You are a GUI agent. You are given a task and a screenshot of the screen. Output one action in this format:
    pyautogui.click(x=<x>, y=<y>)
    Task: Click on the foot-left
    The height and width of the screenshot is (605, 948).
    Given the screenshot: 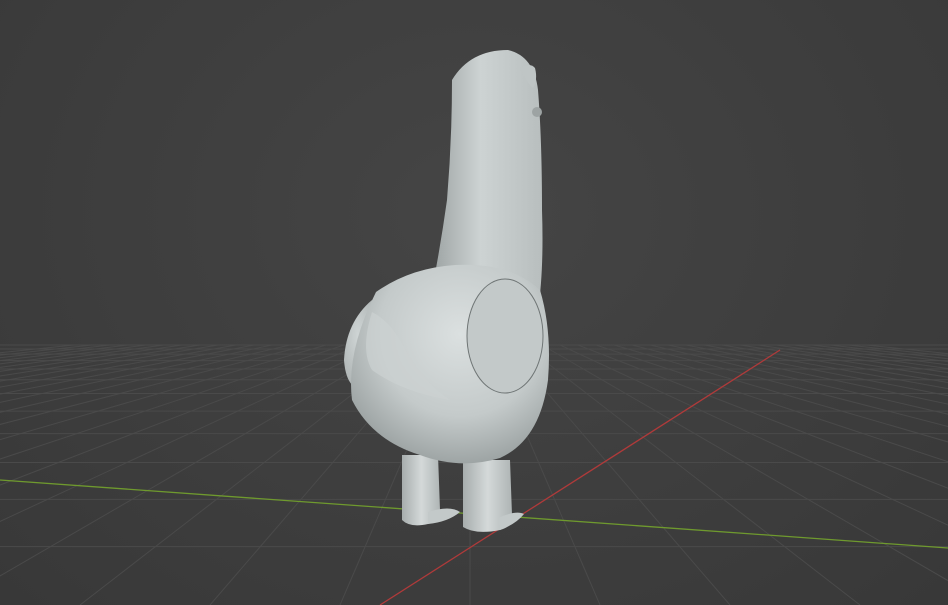 What is the action you would take?
    pyautogui.click(x=444, y=516)
    